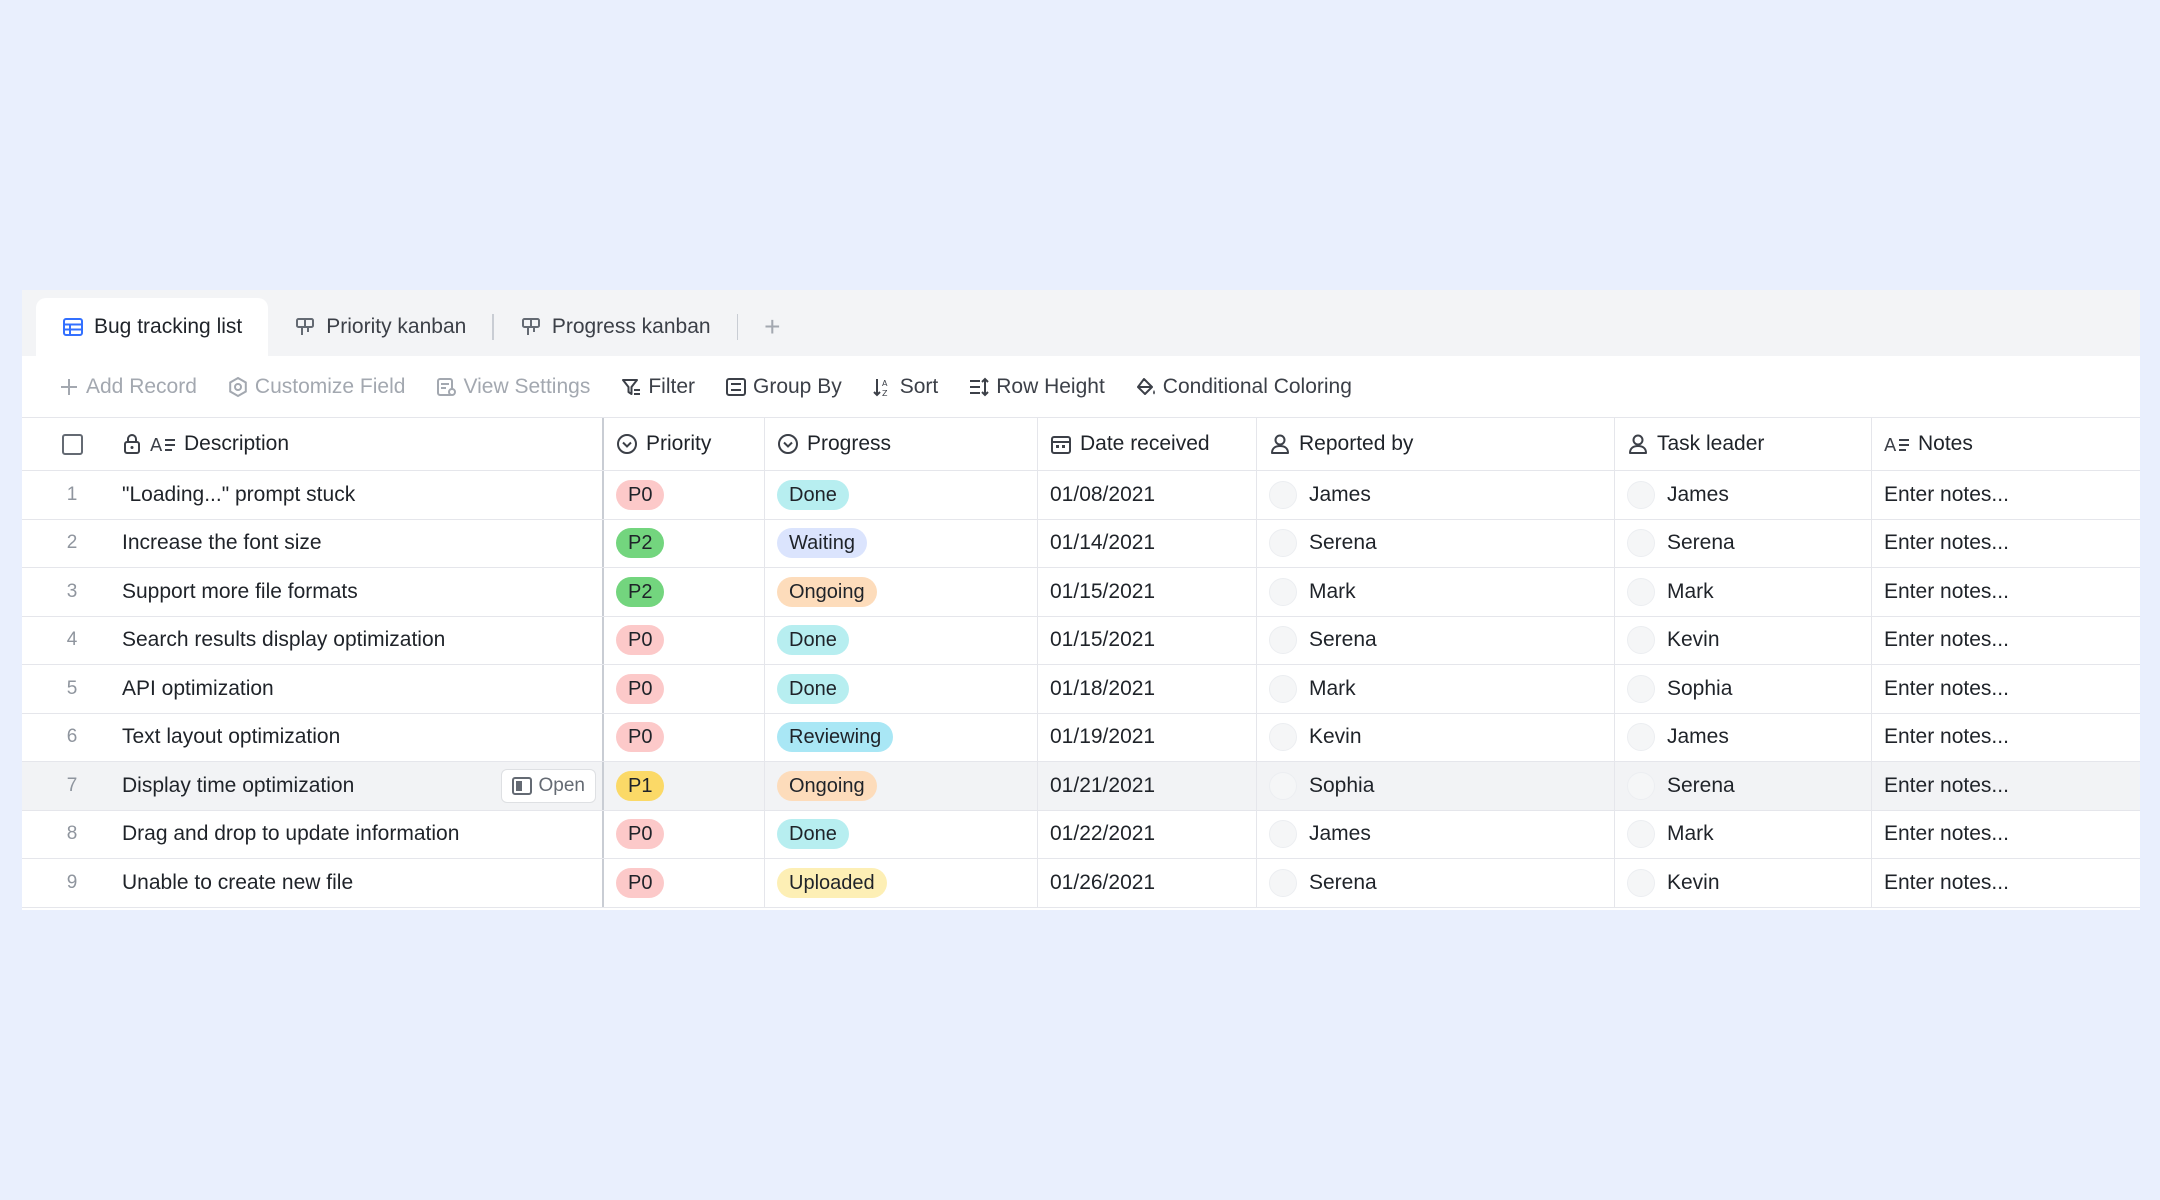 Image resolution: width=2160 pixels, height=1200 pixels. I want to click on progress-cell: Uploaded, so click(901, 883).